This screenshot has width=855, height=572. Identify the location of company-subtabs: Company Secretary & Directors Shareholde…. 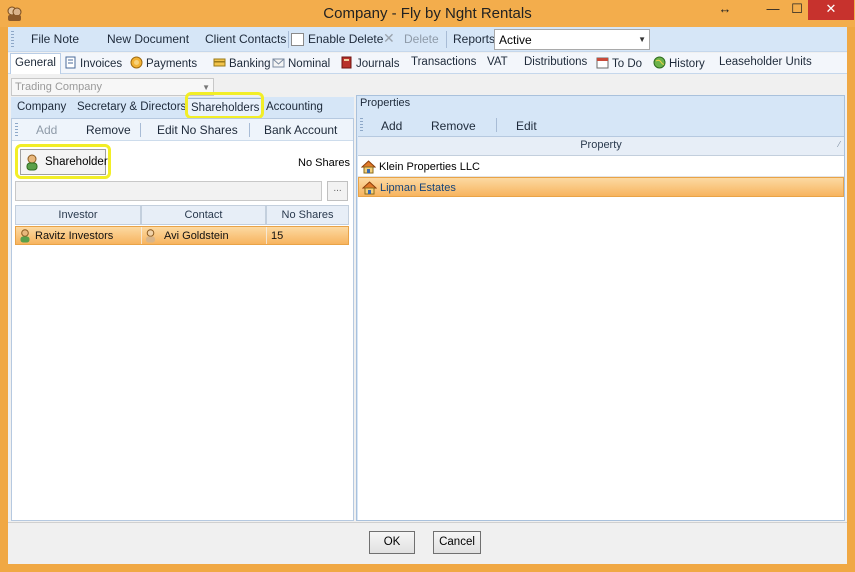
(182, 105).